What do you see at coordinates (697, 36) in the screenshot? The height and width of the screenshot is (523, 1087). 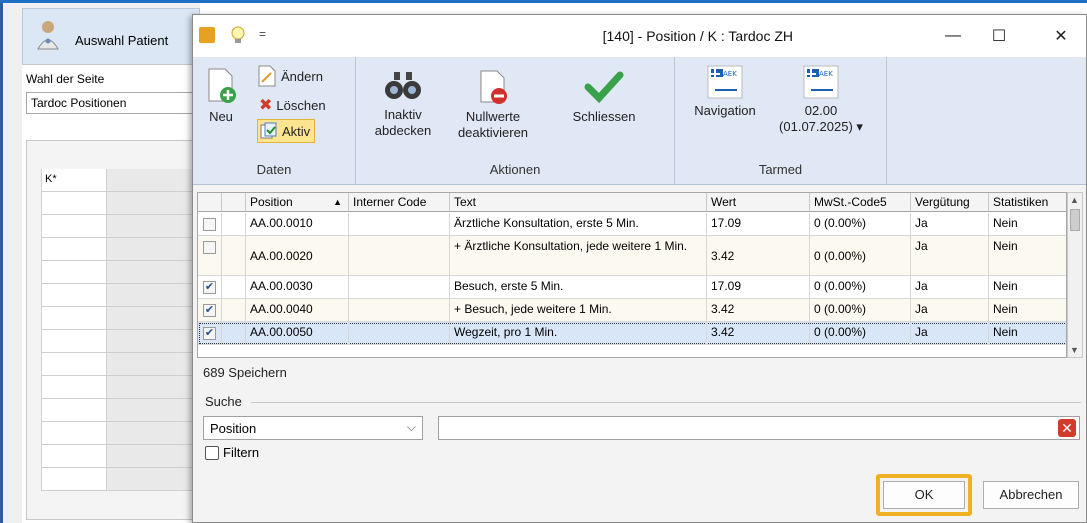 I see `dialog-title: [140] - Position / K : Tardoc ZH` at bounding box center [697, 36].